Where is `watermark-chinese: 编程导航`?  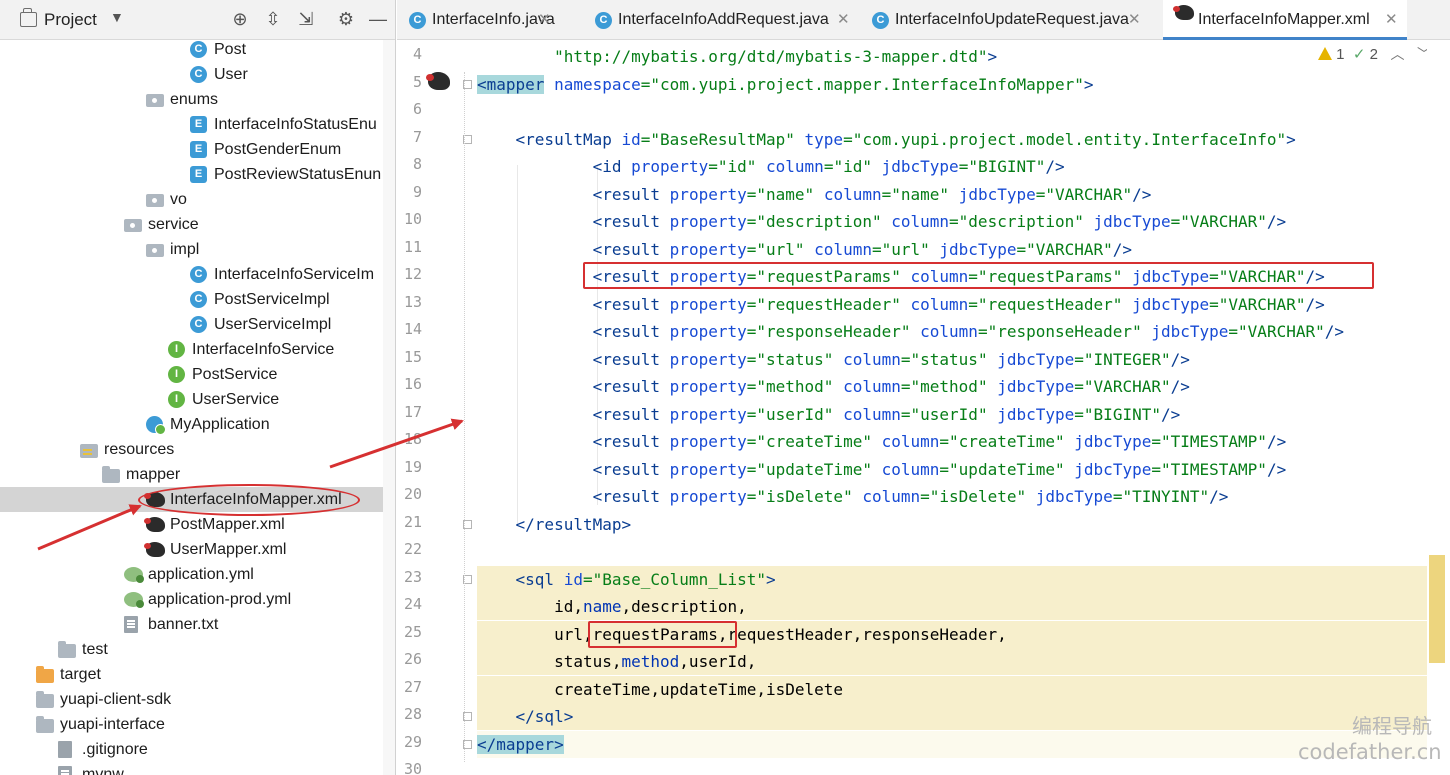 watermark-chinese: 编程导航 is located at coordinates (1392, 726).